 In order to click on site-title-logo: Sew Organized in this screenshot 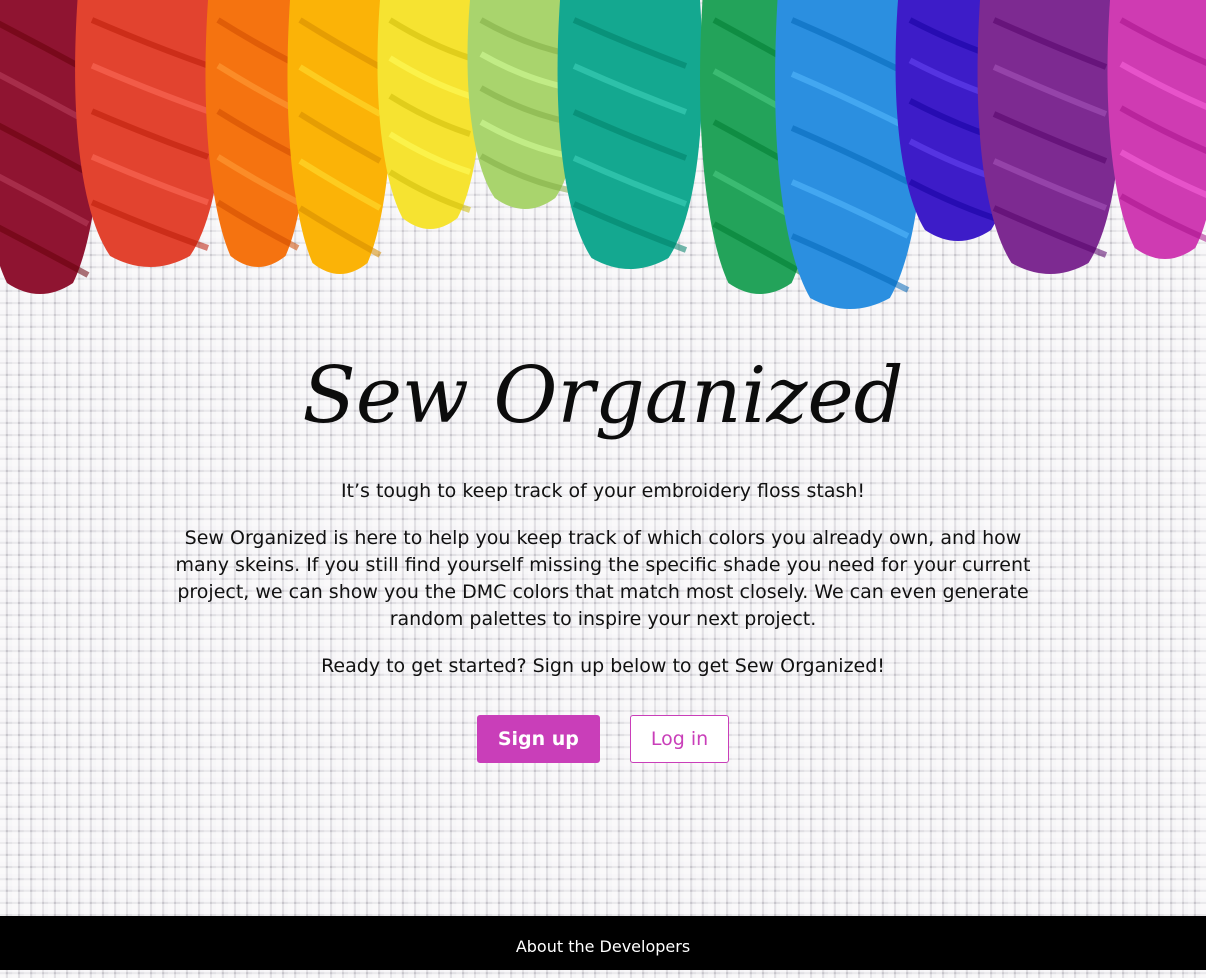, I will do `click(603, 396)`.